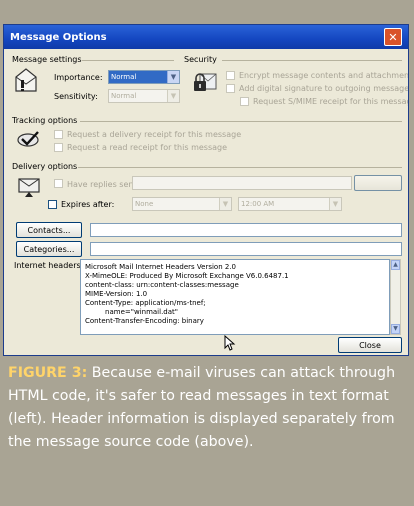 The width and height of the screenshot is (414, 506). I want to click on scroll-down-arrow-icon: ▼, so click(395, 329).